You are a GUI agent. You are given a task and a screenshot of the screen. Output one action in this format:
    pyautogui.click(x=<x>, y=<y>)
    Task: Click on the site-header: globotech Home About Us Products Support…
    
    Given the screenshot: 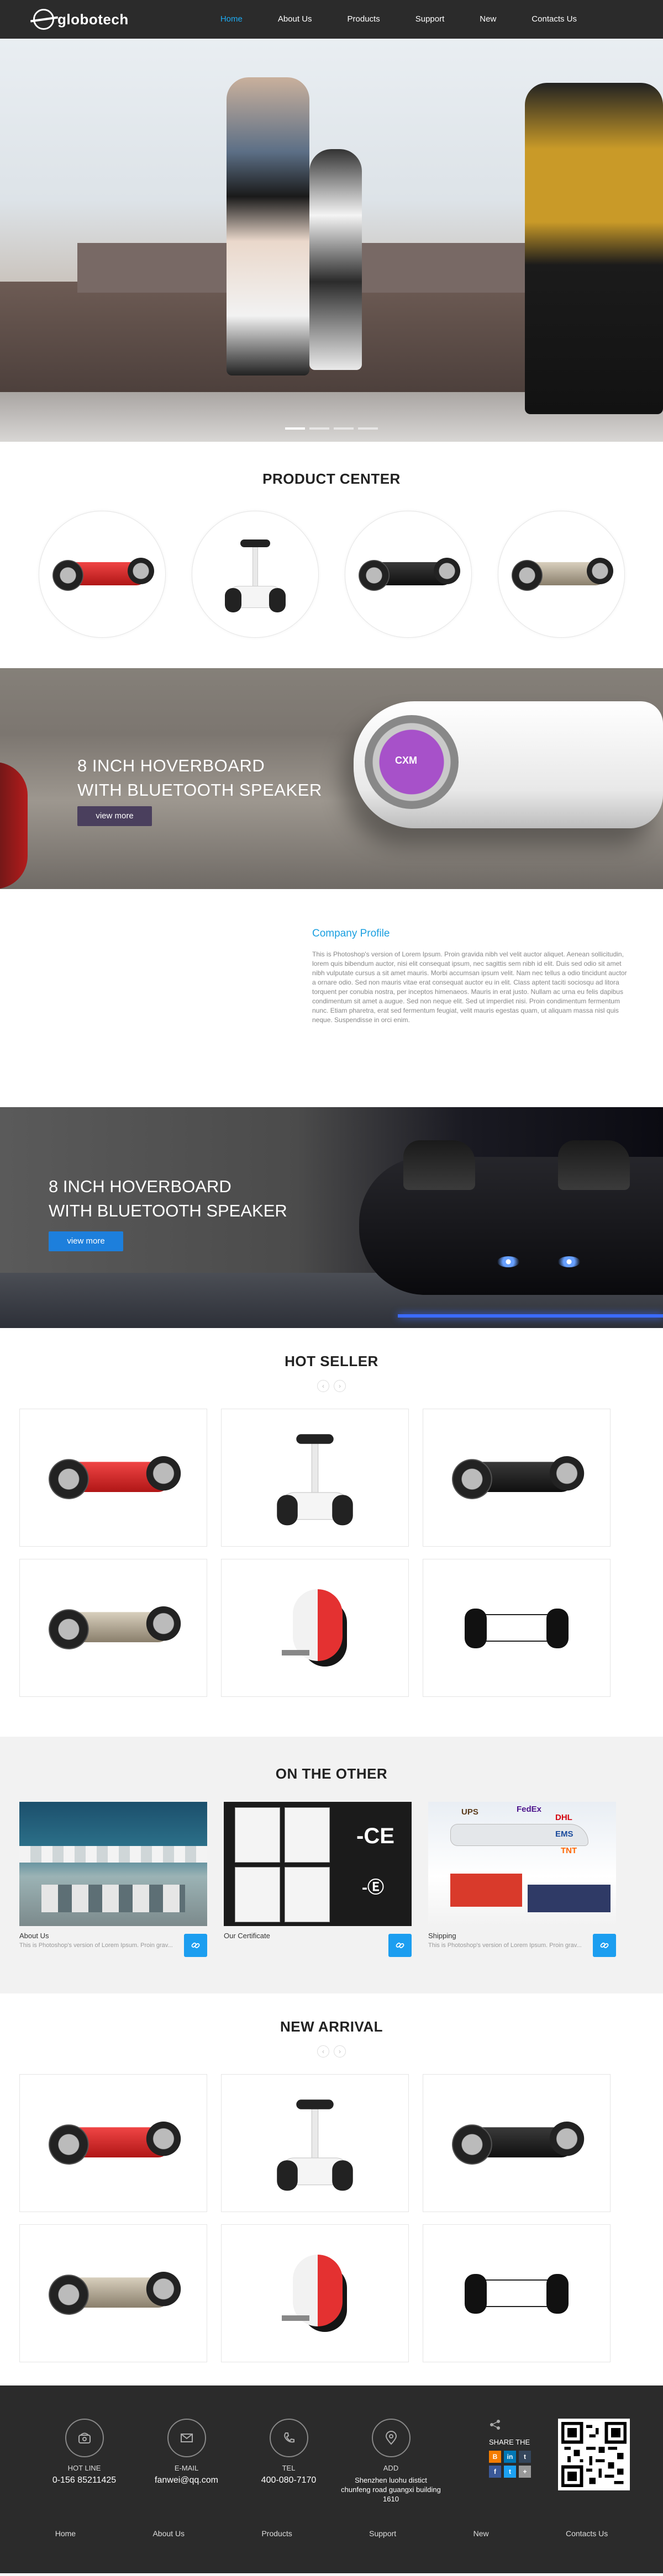 What is the action you would take?
    pyautogui.click(x=331, y=19)
    